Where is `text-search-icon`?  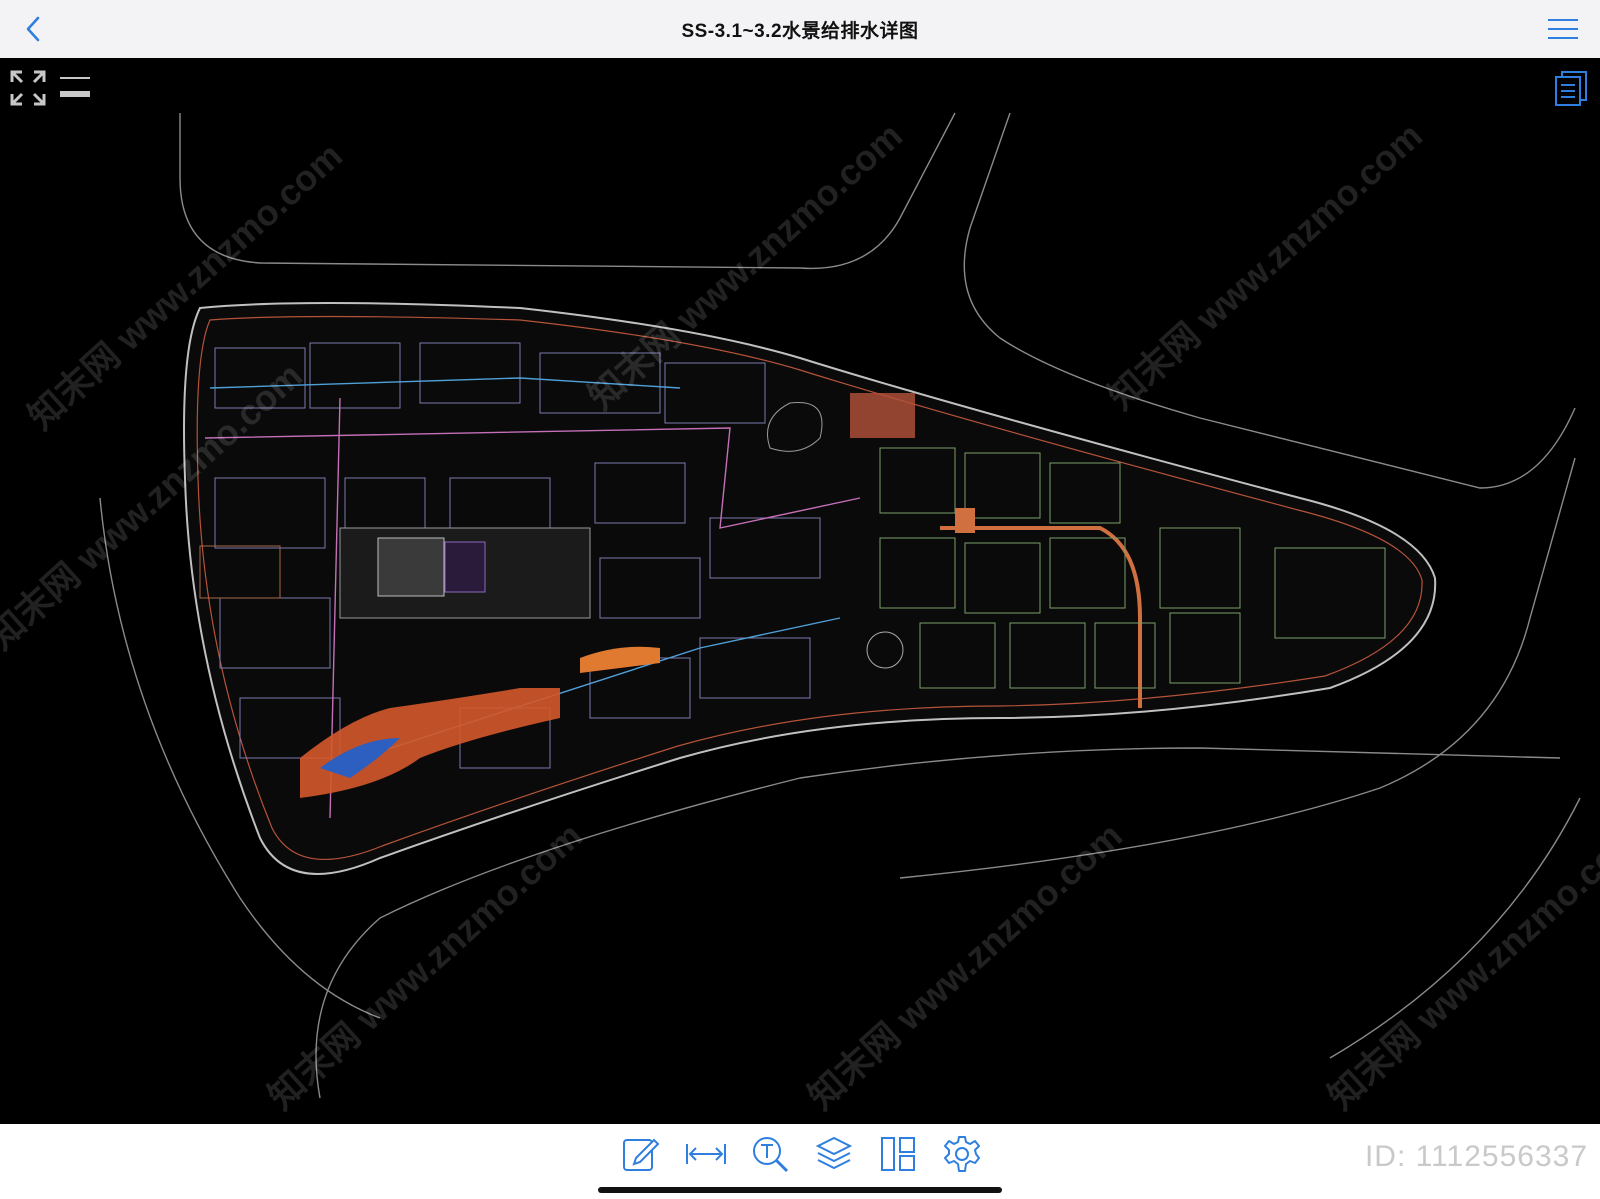
text-search-icon is located at coordinates (771, 1155).